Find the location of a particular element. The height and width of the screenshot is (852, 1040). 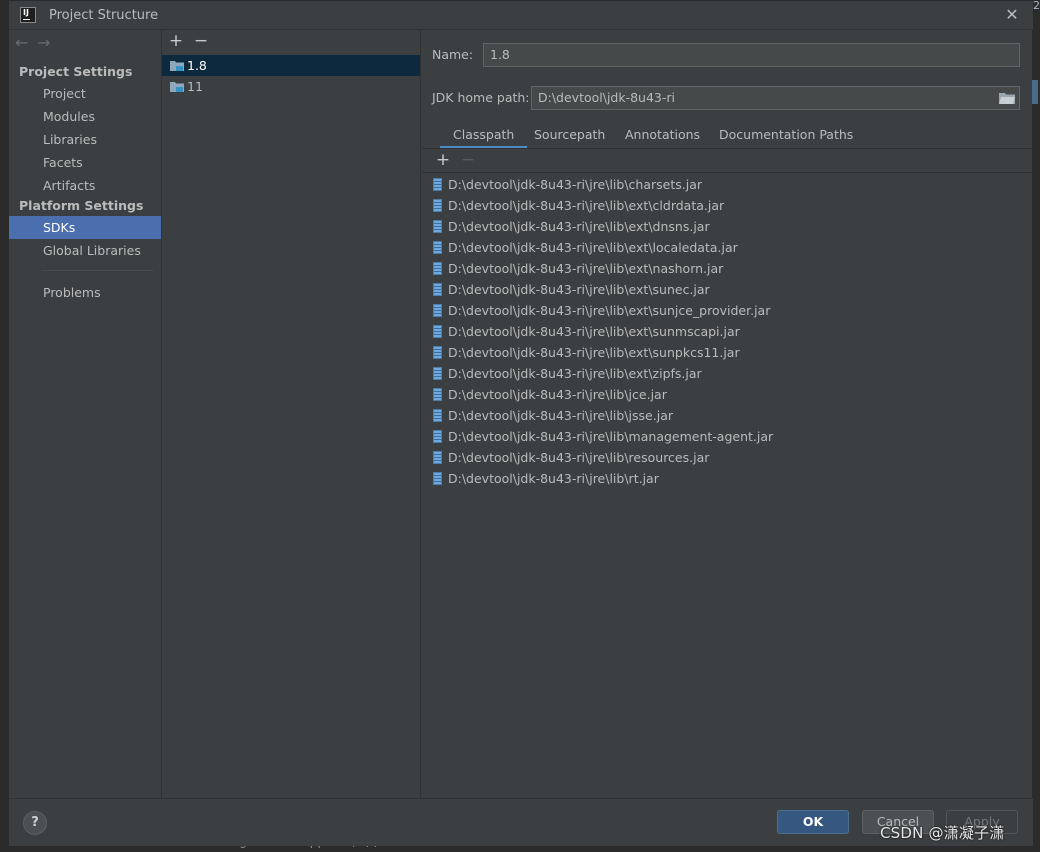

classpath-toolbar: + − is located at coordinates (727, 161).